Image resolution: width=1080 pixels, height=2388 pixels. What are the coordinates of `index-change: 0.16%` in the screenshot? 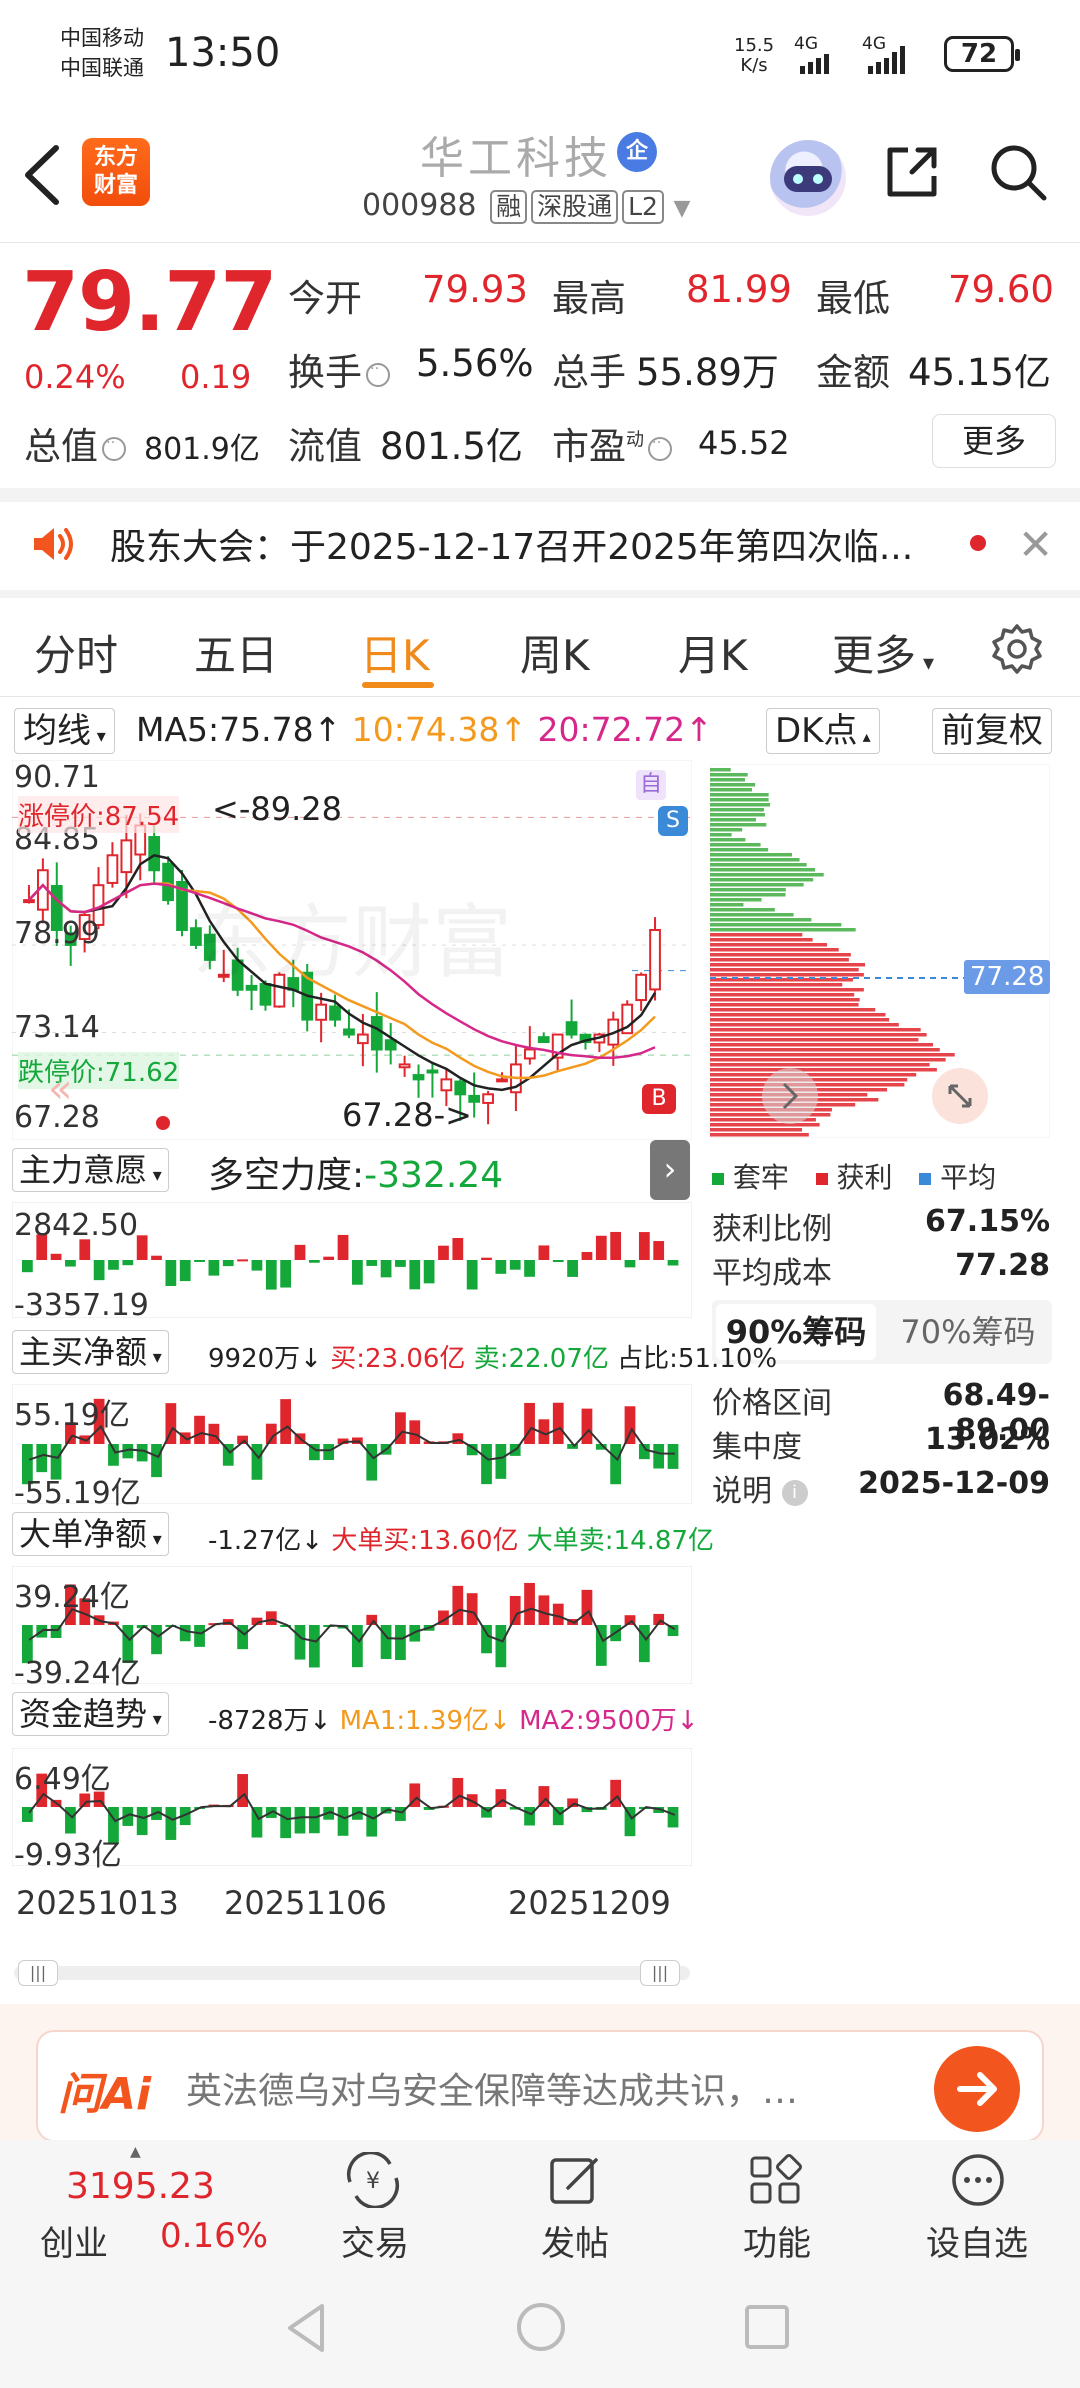 It's located at (214, 2236).